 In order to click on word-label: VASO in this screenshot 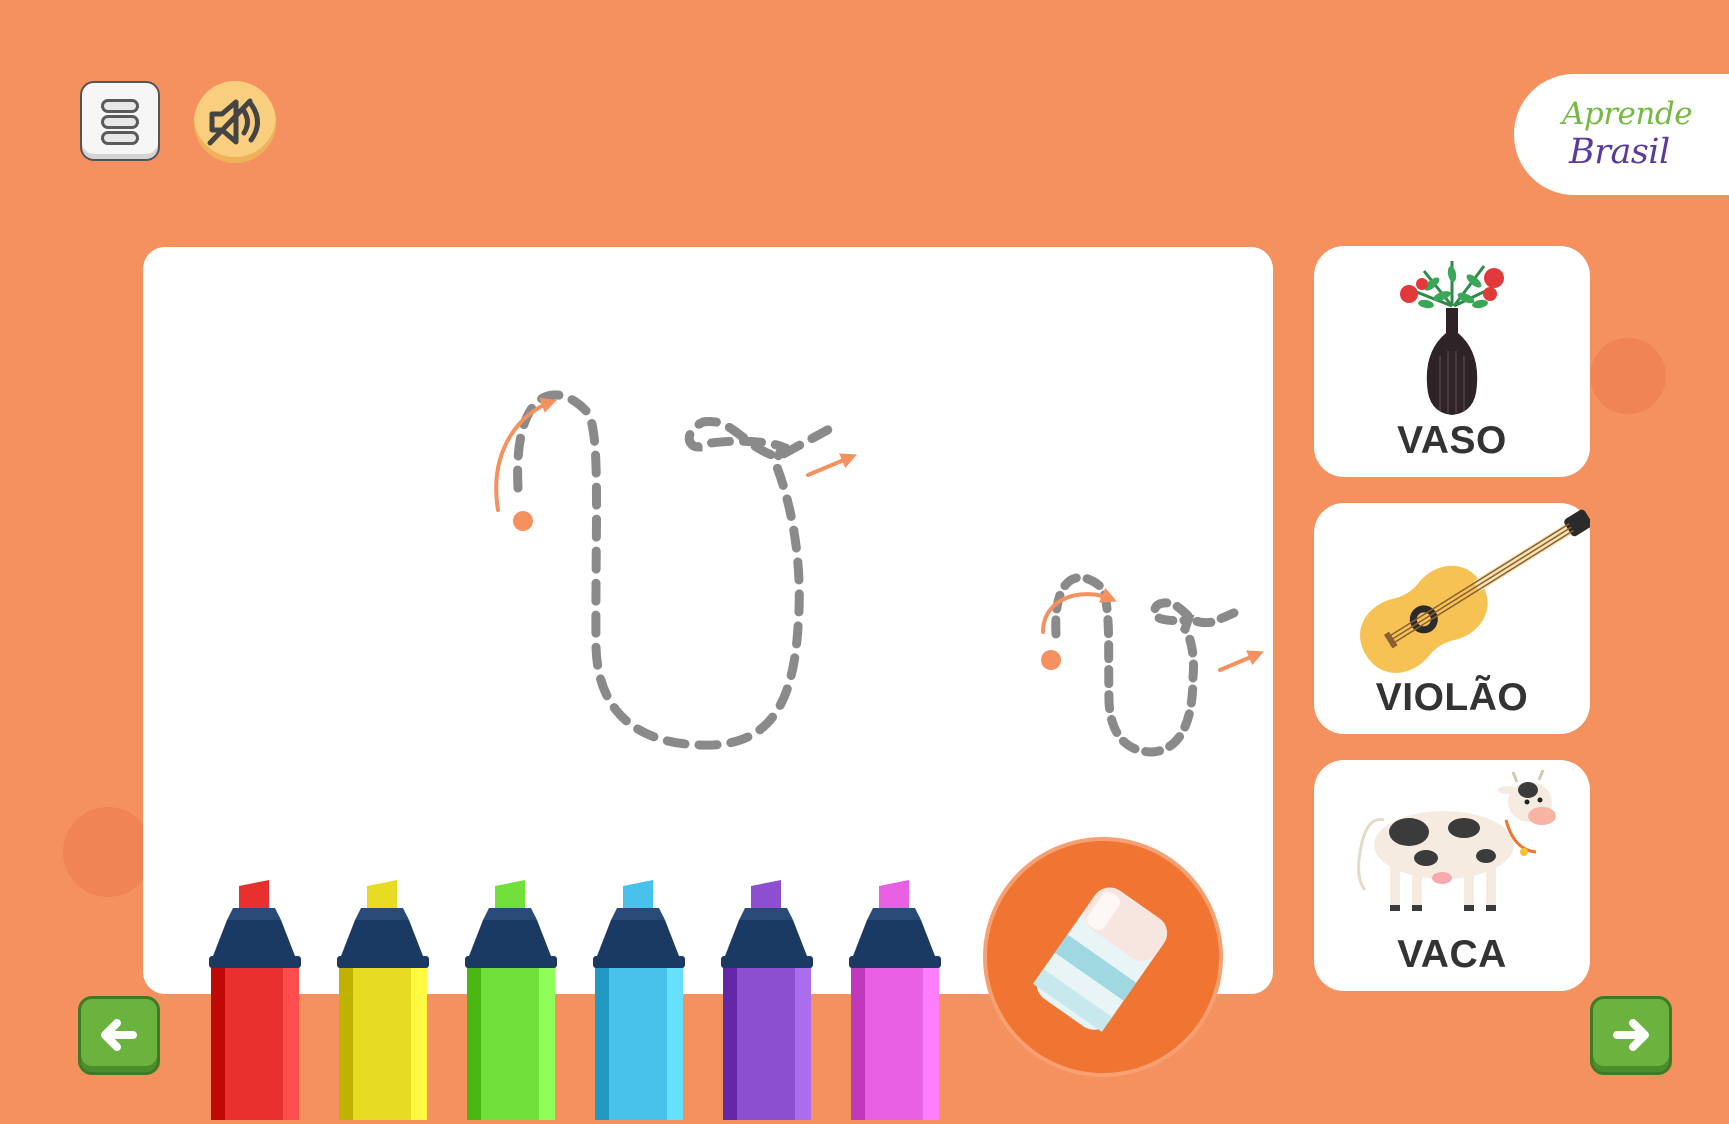, I will do `click(1452, 440)`.